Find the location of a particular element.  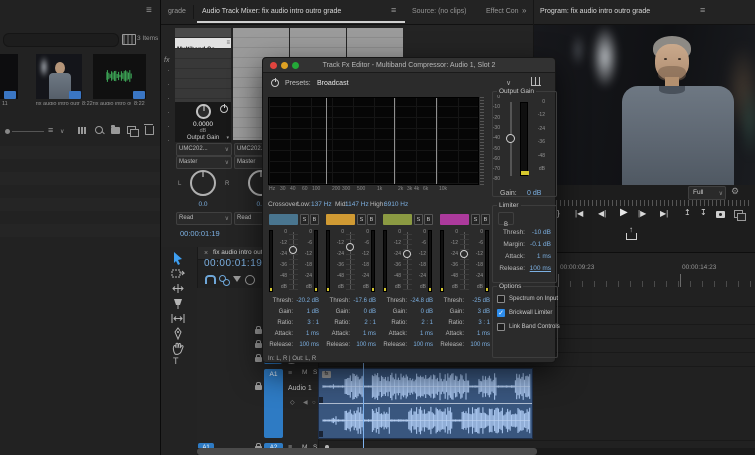

band-thresh-value: -20.2 dB is located at coordinates (305, 301).